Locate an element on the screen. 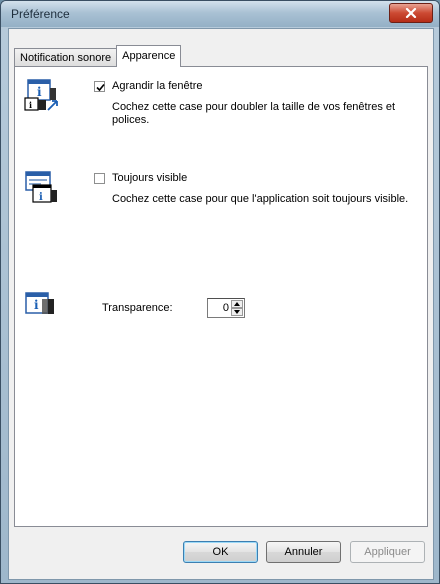 The width and height of the screenshot is (440, 584). always-visible-checkbox is located at coordinates (99, 178).